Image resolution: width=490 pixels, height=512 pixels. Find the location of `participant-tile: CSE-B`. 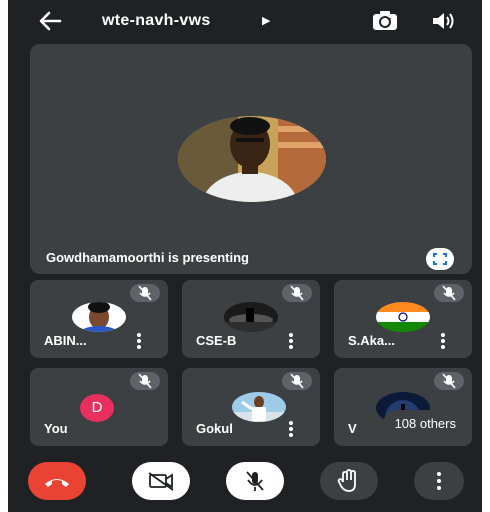

participant-tile: CSE-B is located at coordinates (251, 319).